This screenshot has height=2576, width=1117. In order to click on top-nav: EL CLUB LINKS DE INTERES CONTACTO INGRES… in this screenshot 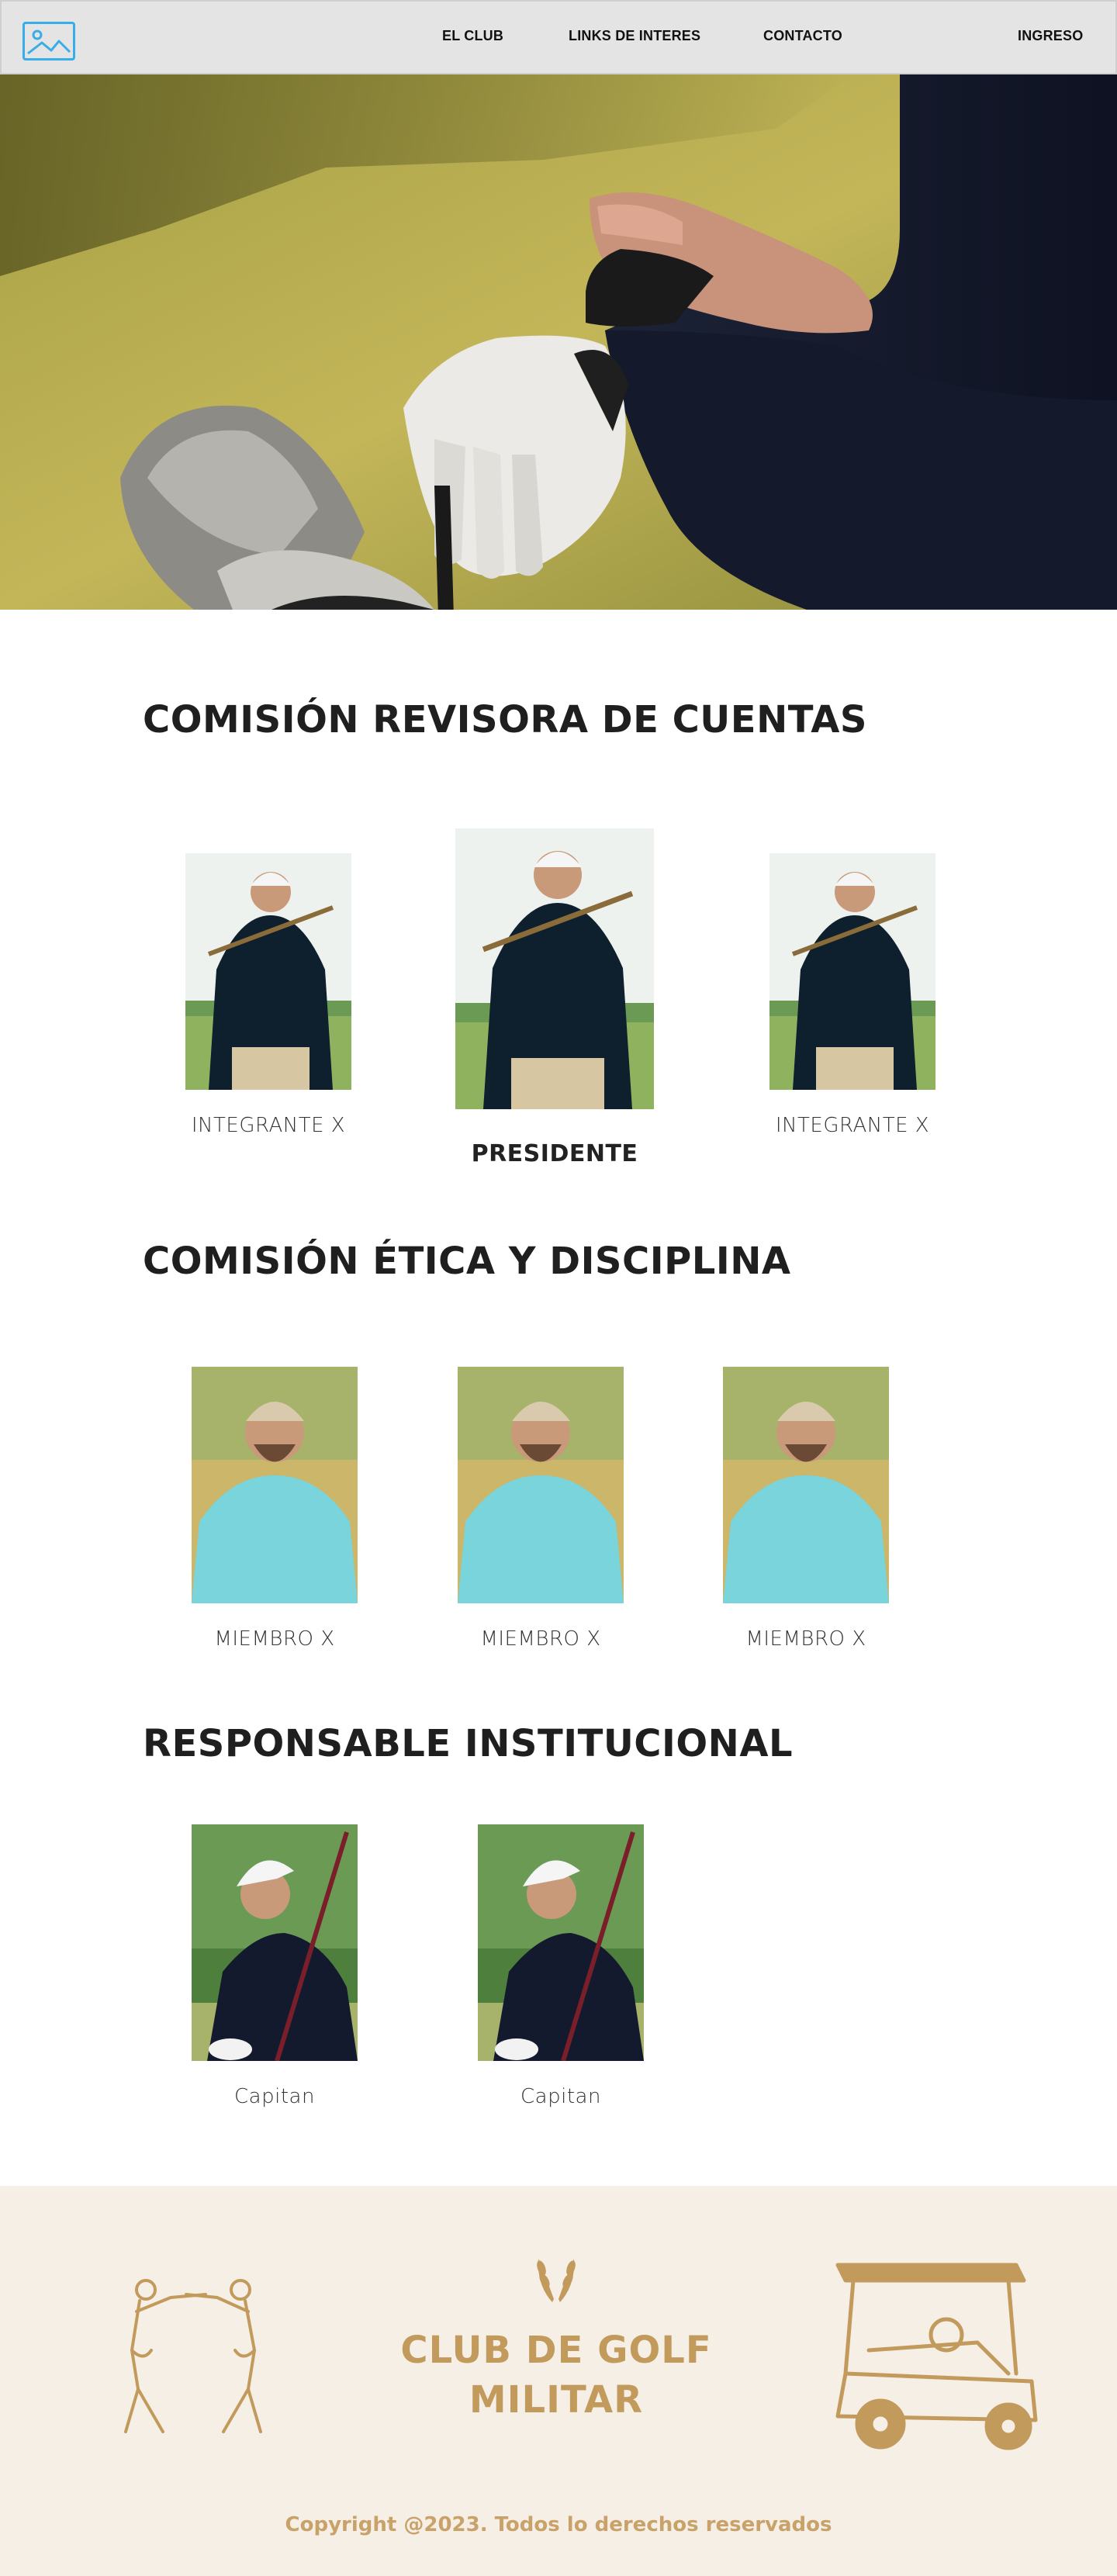, I will do `click(558, 37)`.